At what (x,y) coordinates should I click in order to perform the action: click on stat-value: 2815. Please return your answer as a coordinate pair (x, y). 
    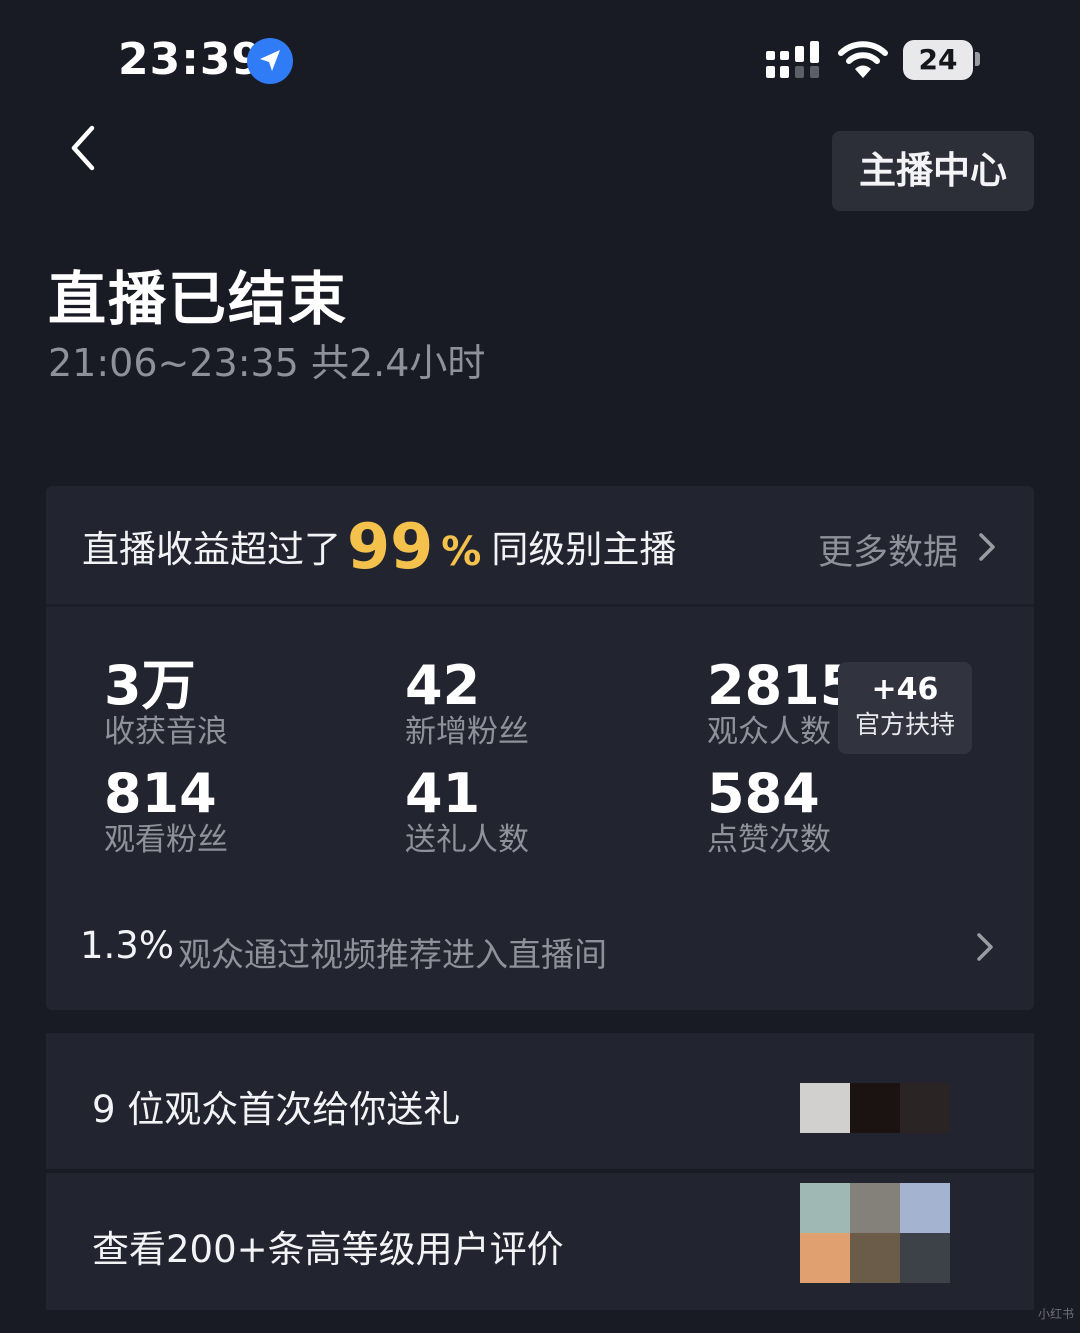
    Looking at the image, I should click on (782, 685).